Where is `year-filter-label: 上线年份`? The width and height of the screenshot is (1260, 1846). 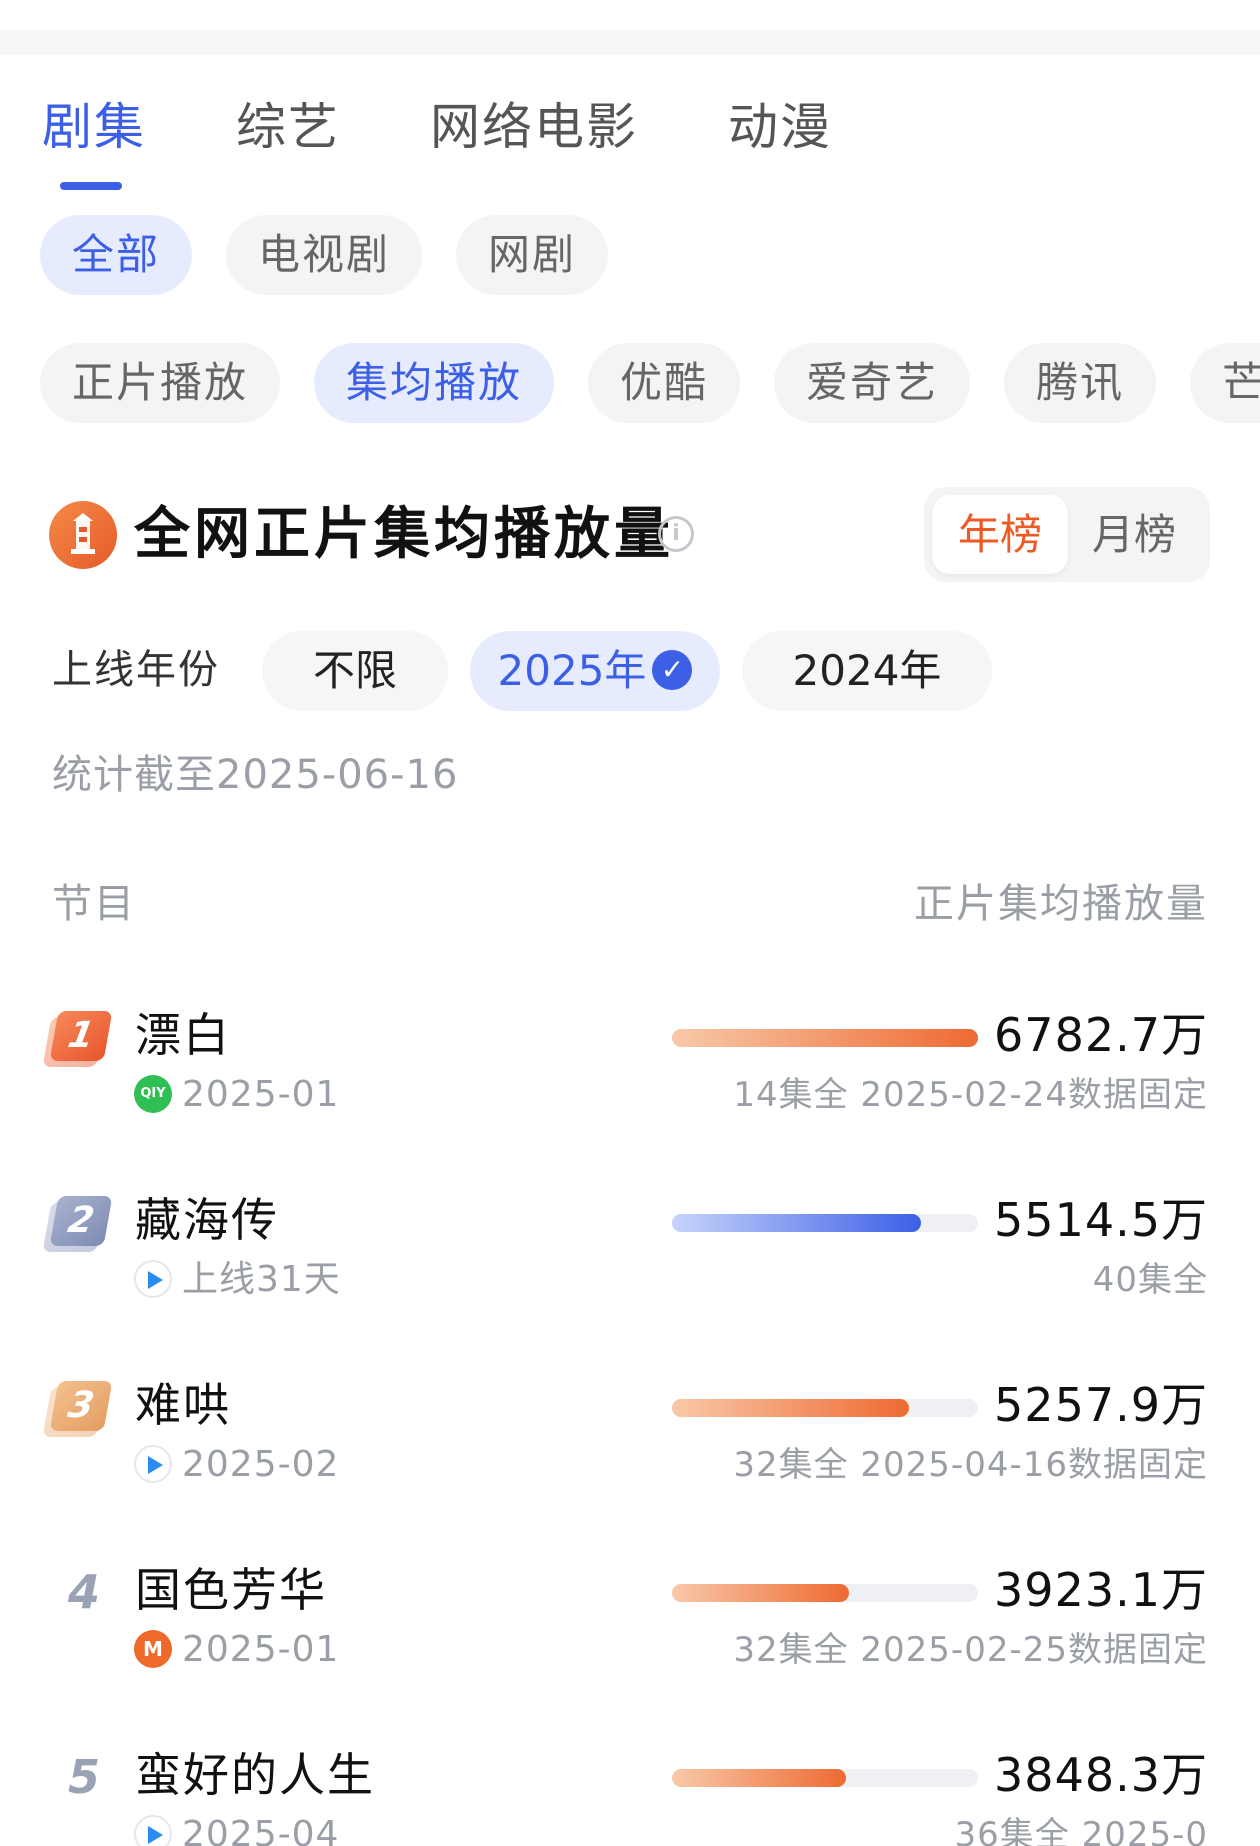 year-filter-label: 上线年份 is located at coordinates (136, 670).